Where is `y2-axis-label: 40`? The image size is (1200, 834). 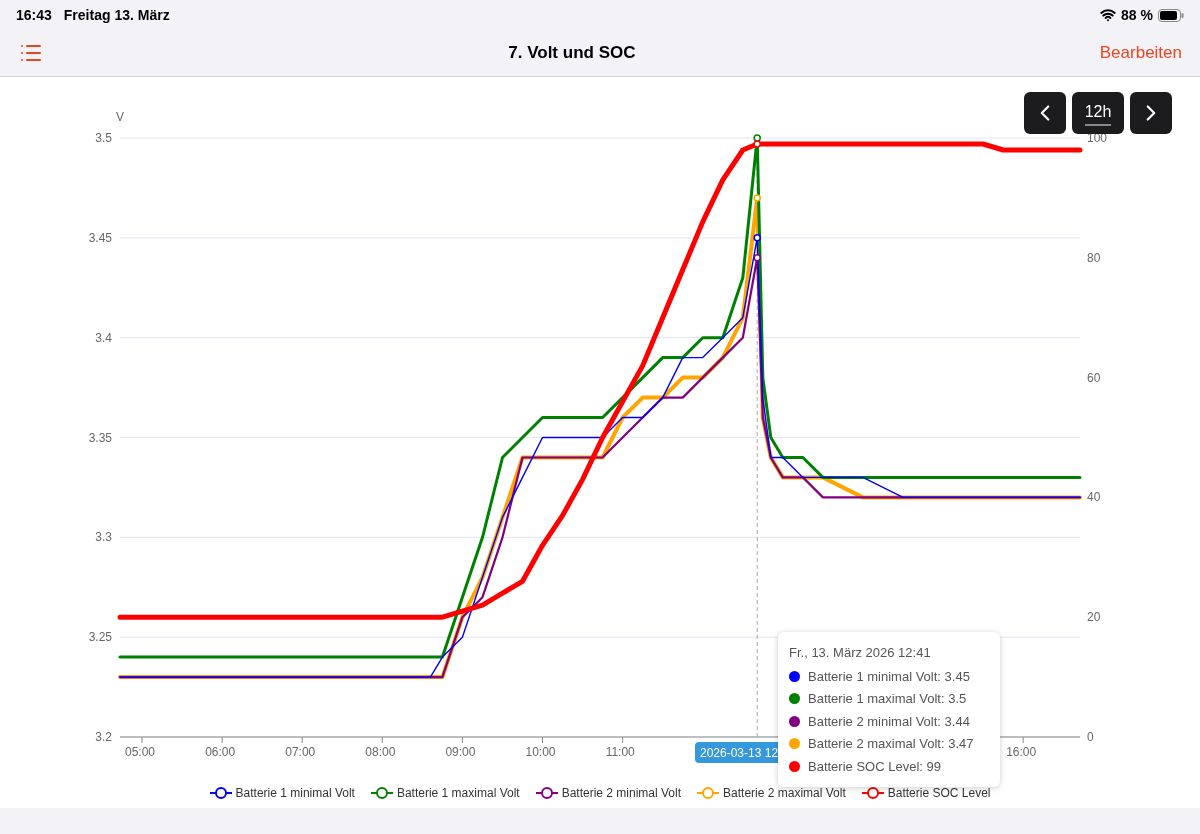 y2-axis-label: 40 is located at coordinates (1094, 497).